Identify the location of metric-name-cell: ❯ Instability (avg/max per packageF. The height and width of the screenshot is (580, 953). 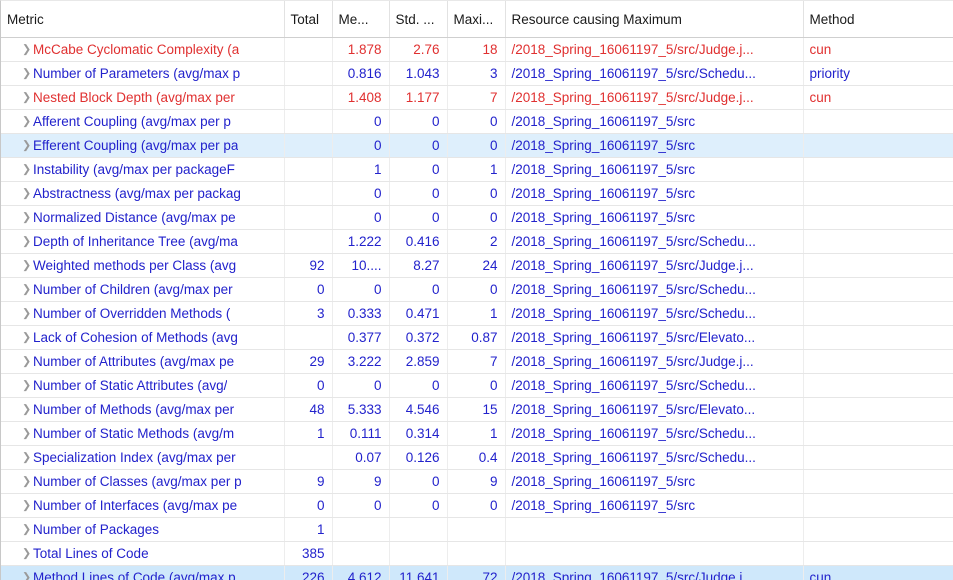
(143, 169).